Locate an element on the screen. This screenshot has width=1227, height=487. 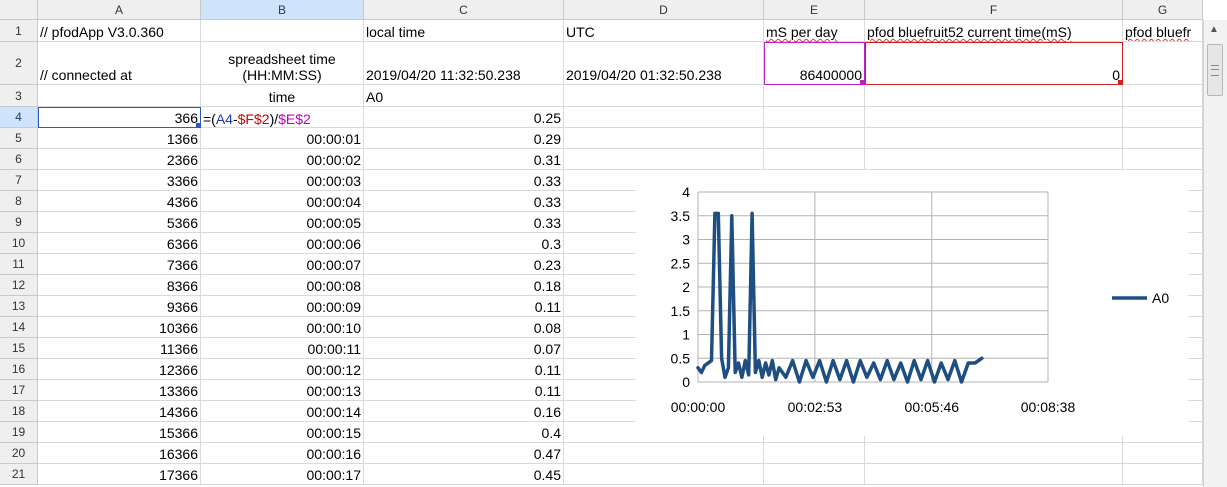
cell-g21 is located at coordinates (1163, 474).